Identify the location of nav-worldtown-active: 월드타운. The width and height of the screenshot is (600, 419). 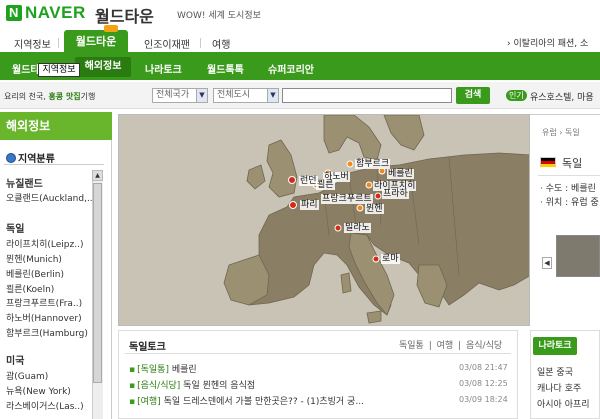
(96, 42).